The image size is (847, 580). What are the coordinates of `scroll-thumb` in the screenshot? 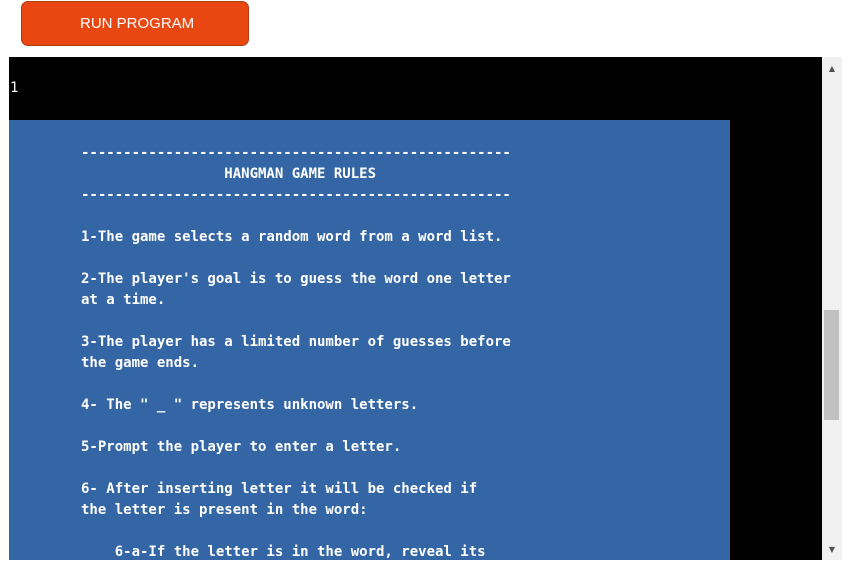 It's located at (831, 365).